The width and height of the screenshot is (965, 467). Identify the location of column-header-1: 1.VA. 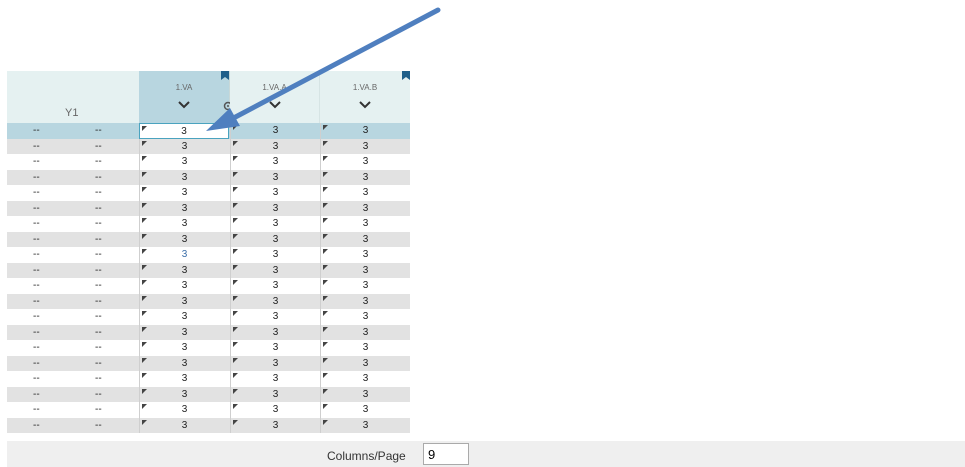
(186, 97).